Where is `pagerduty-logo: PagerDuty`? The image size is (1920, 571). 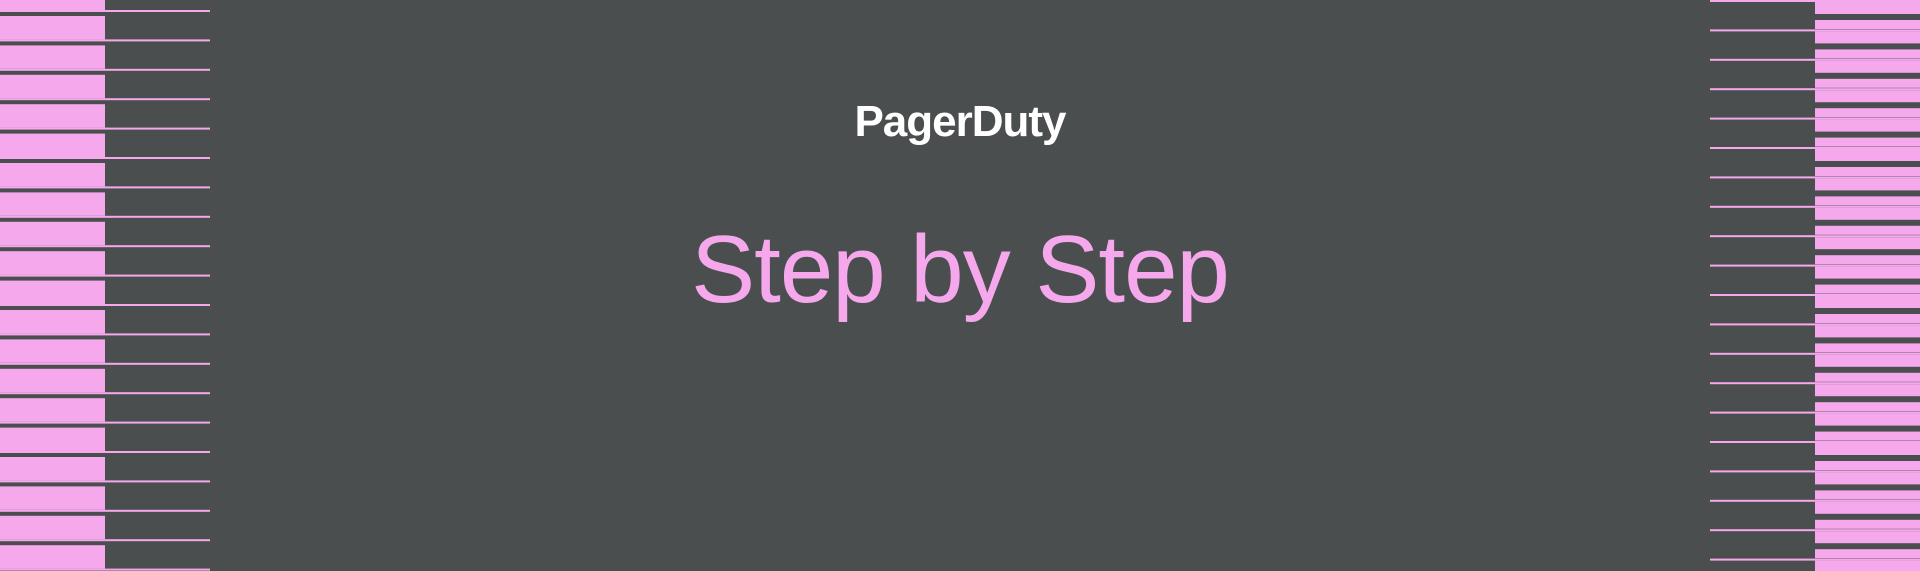
pagerduty-logo: PagerDuty is located at coordinates (960, 121).